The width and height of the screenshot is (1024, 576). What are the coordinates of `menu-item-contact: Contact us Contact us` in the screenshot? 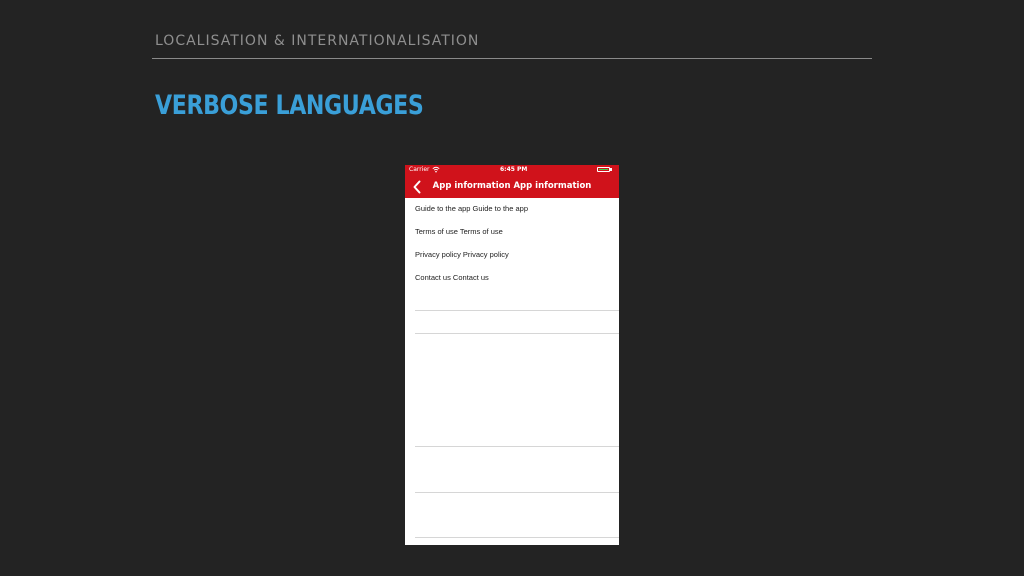 It's located at (452, 277).